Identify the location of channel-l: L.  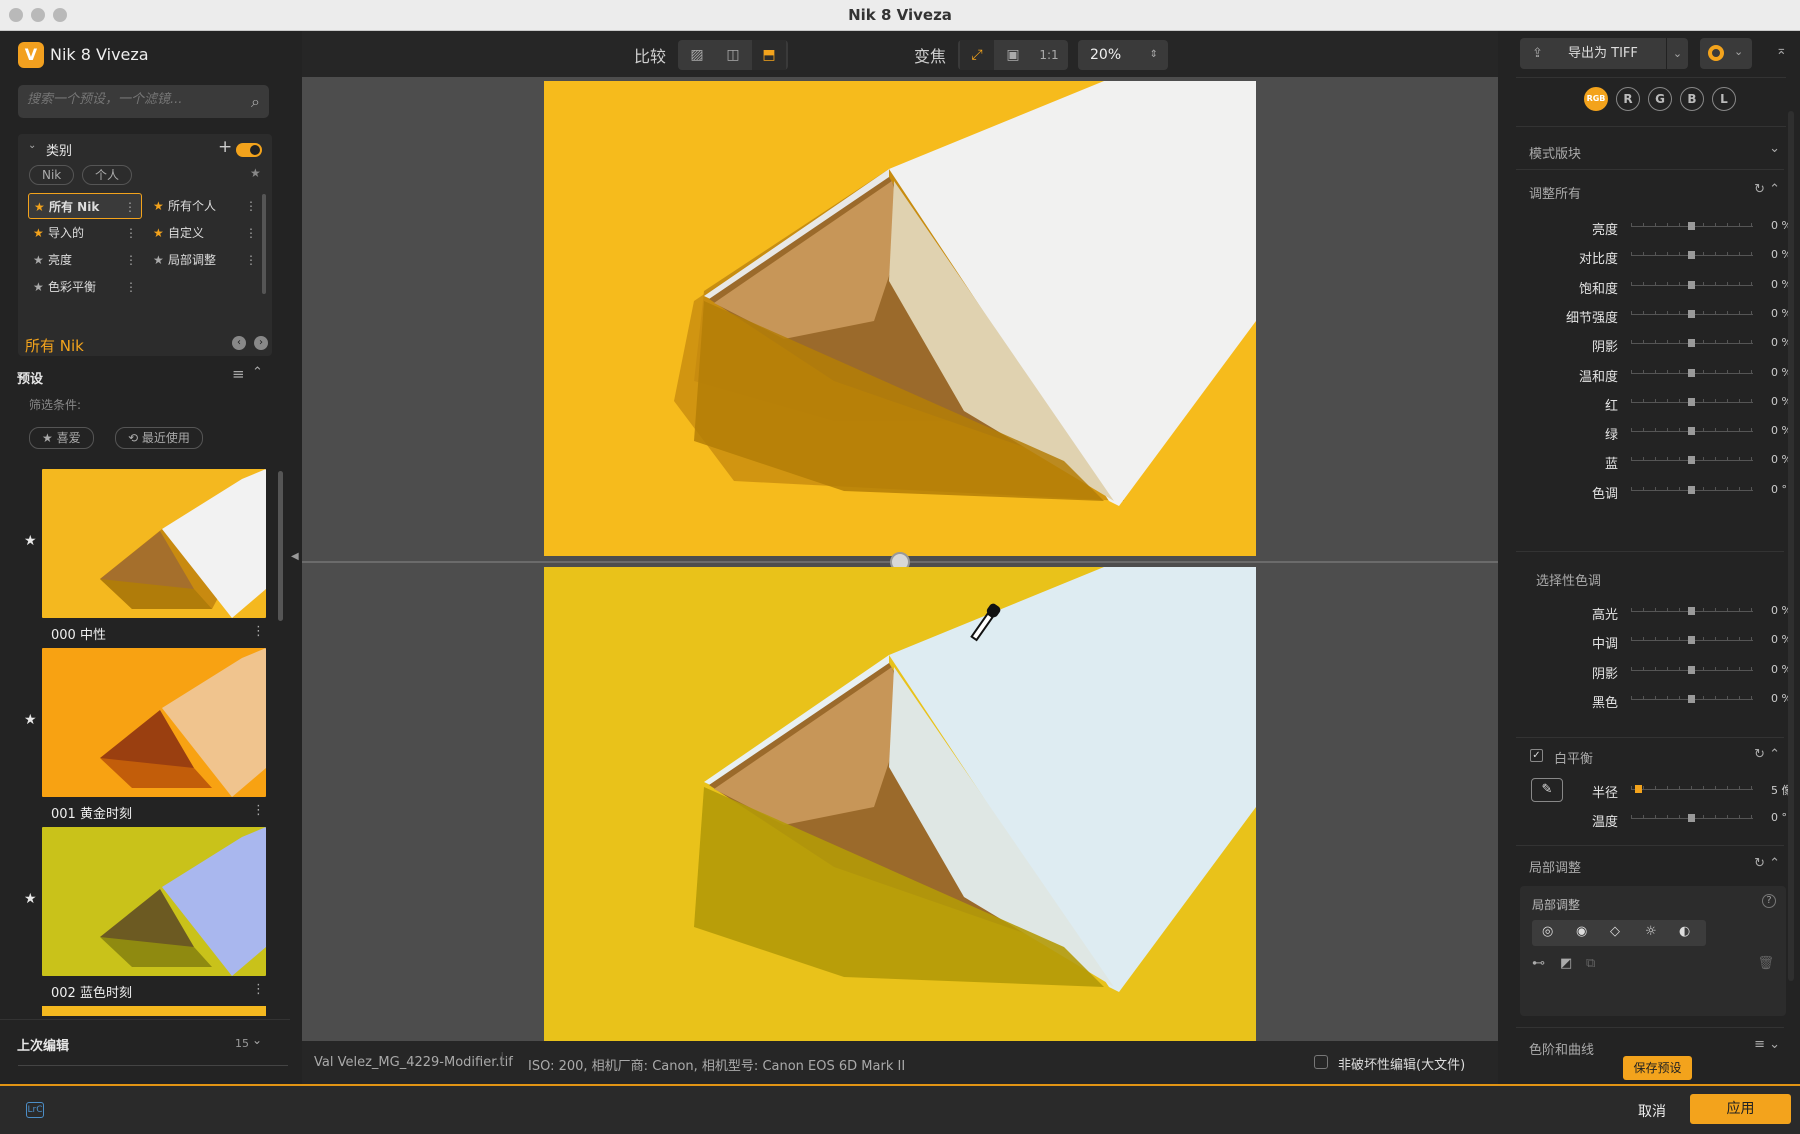
(1724, 99).